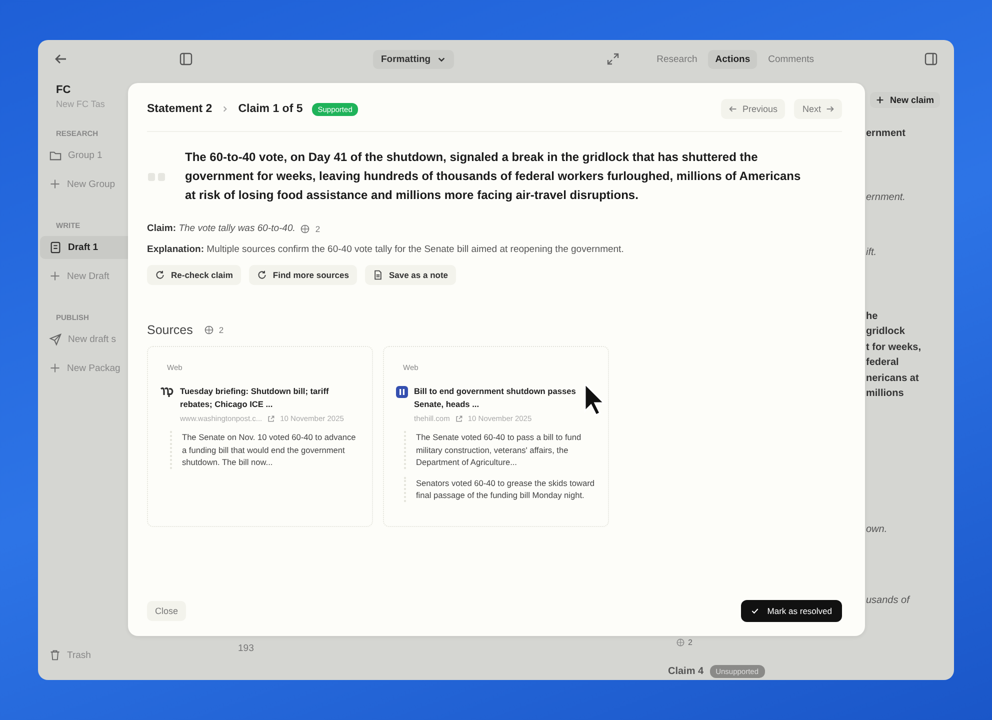 This screenshot has height=720, width=992. What do you see at coordinates (80, 104) in the screenshot?
I see `workspace-subtitle: New FC Tas` at bounding box center [80, 104].